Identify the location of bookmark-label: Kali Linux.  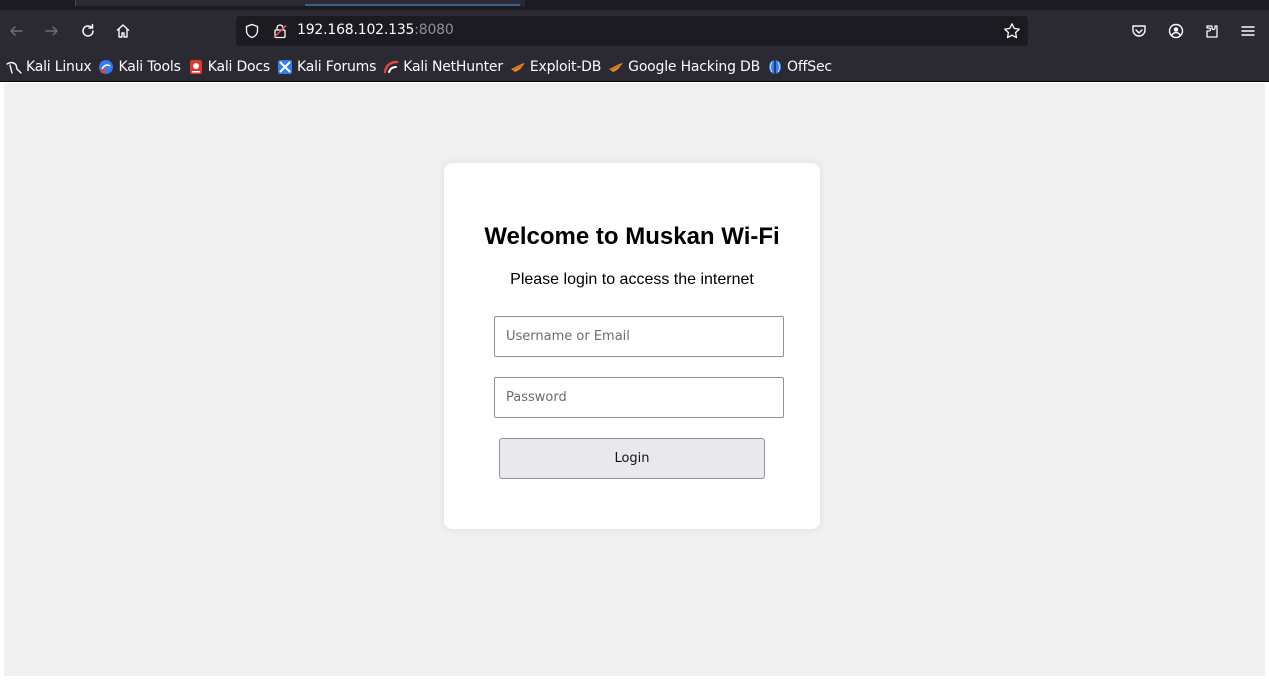
(59, 66).